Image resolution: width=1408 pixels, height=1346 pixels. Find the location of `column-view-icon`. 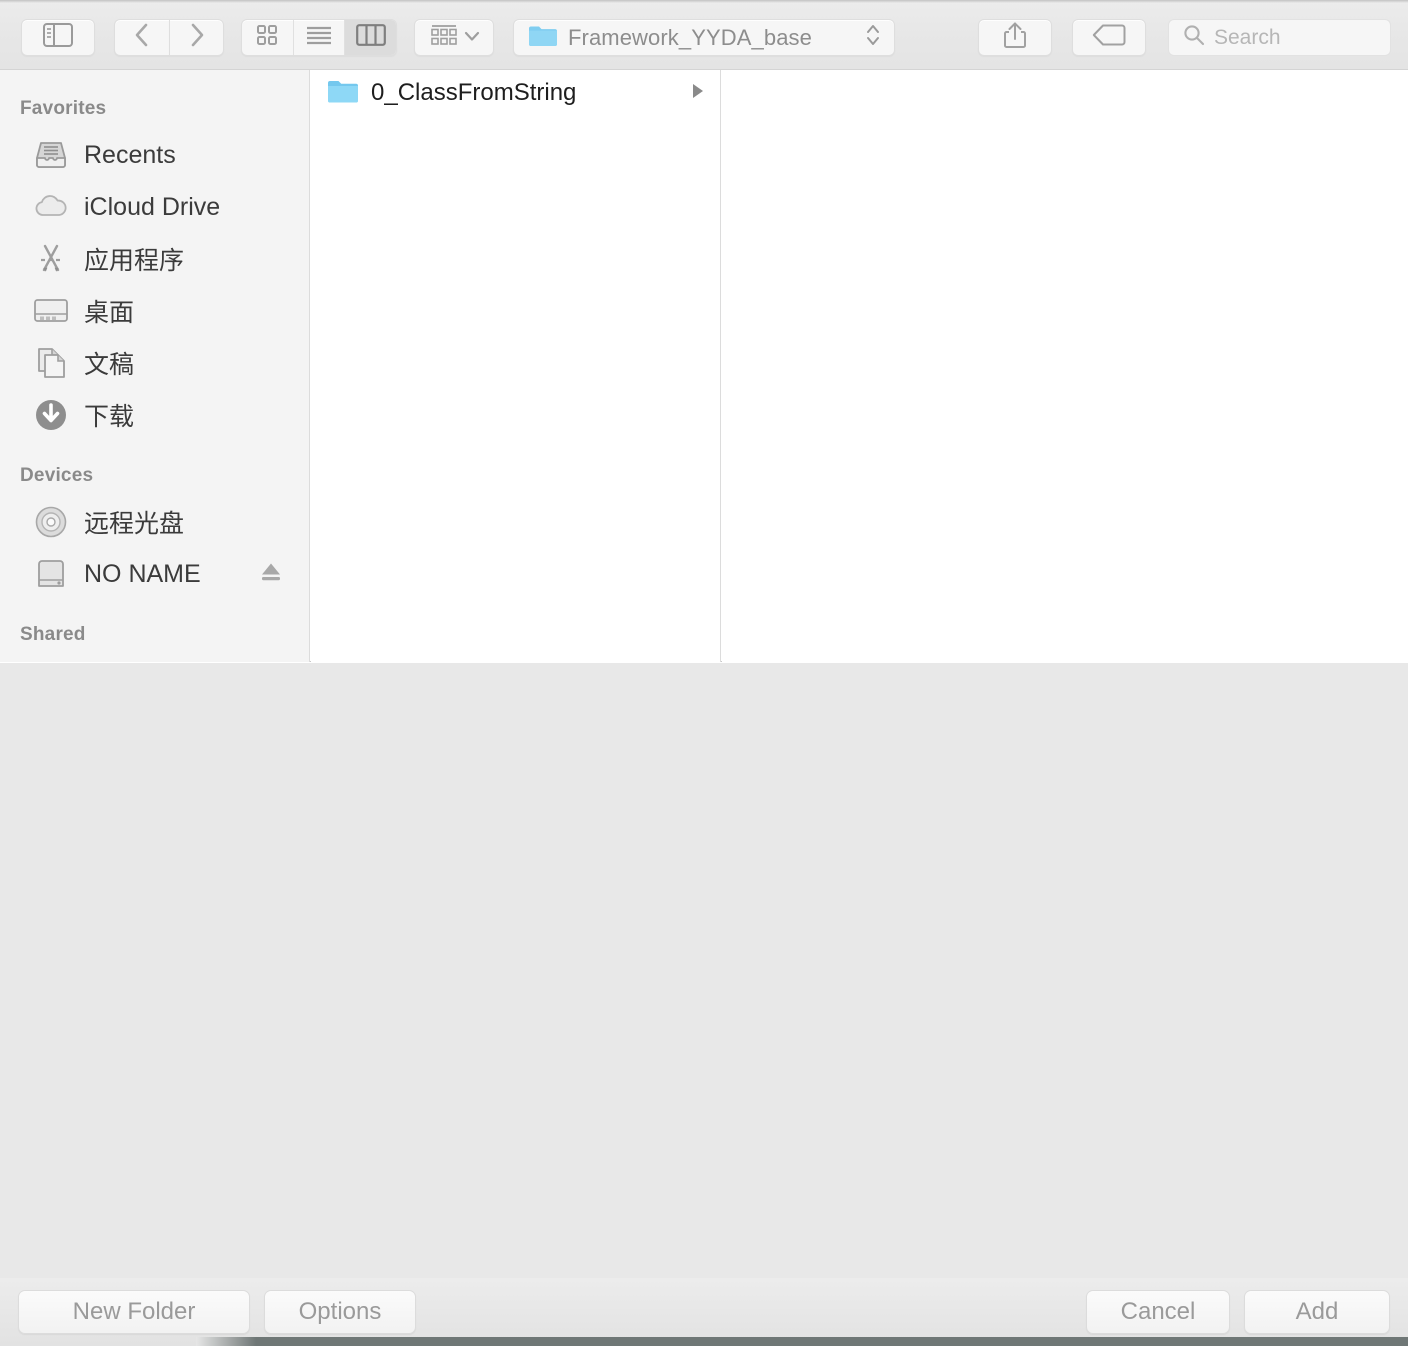

column-view-icon is located at coordinates (370, 37).